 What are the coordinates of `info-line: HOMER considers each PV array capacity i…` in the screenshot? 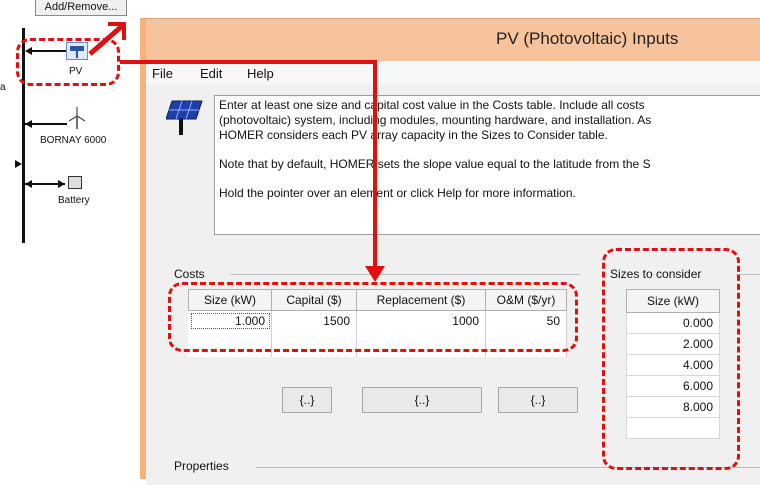 It's located at (413, 135).